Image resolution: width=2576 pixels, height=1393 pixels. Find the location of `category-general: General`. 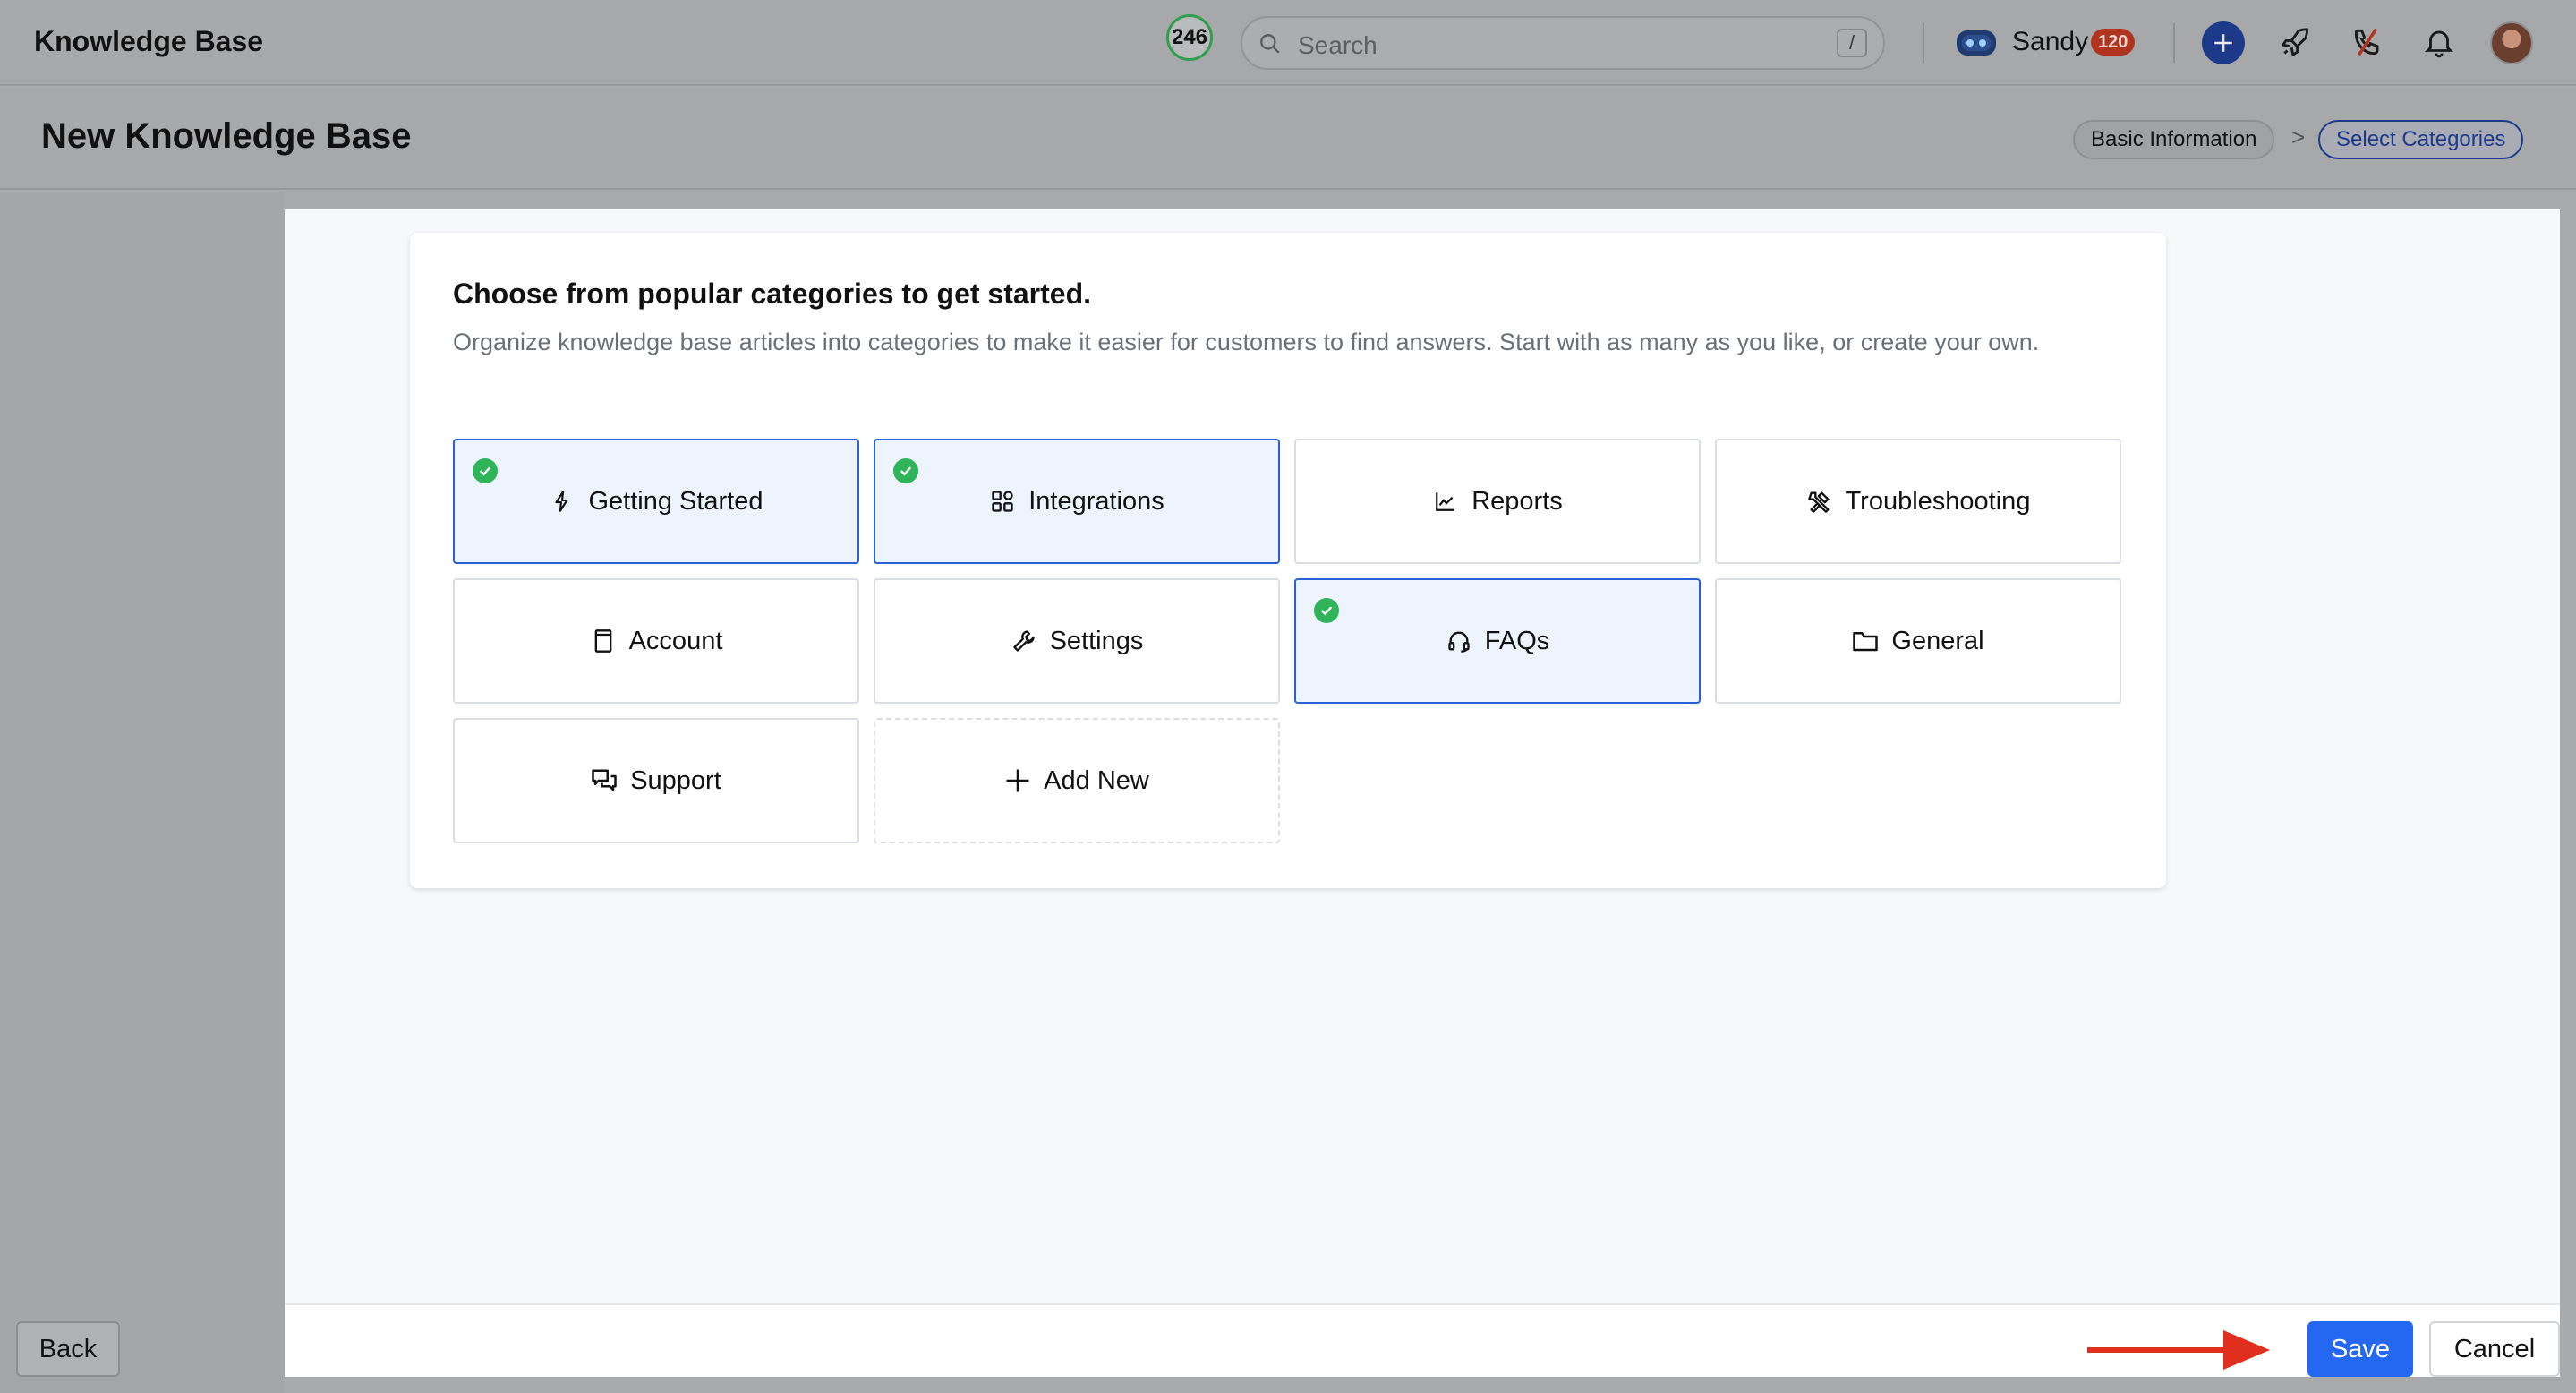

category-general: General is located at coordinates (1918, 641).